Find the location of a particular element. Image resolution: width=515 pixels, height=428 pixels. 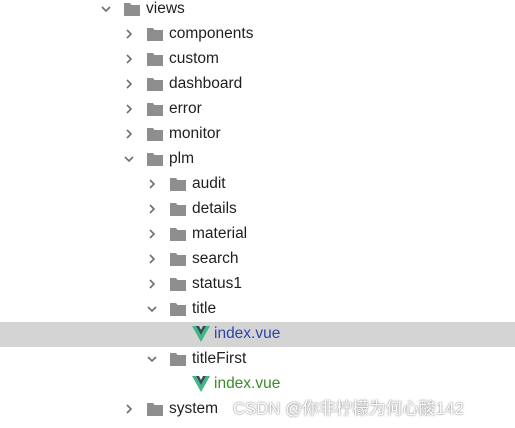

tree-item-label: audit is located at coordinates (209, 183).